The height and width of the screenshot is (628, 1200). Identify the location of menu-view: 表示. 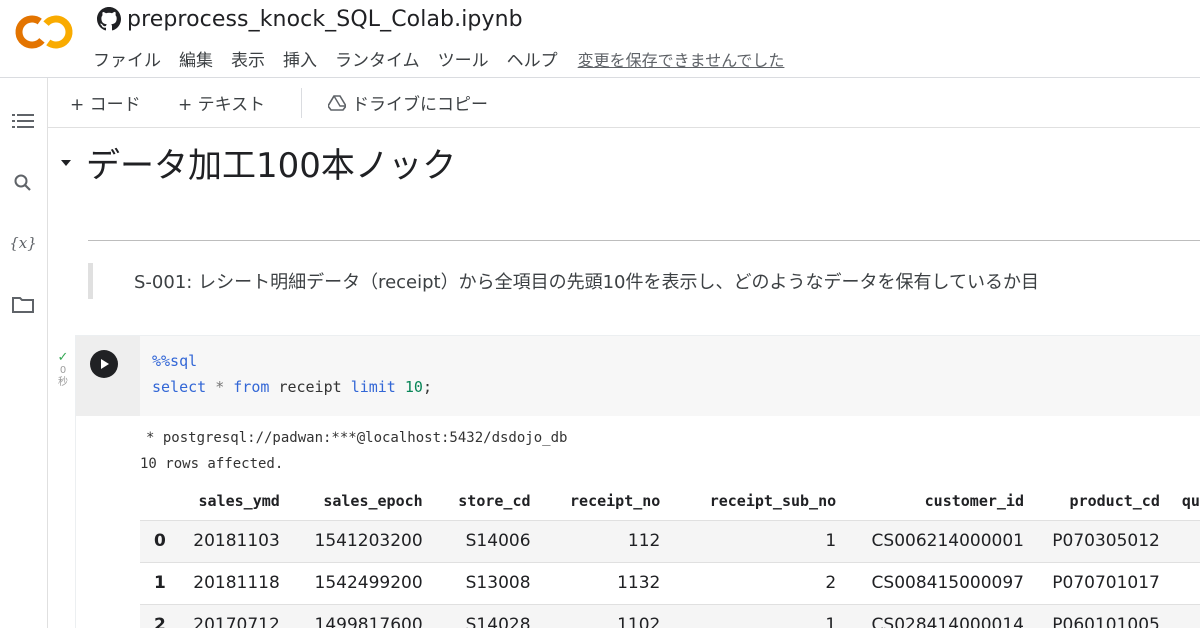
(248, 58).